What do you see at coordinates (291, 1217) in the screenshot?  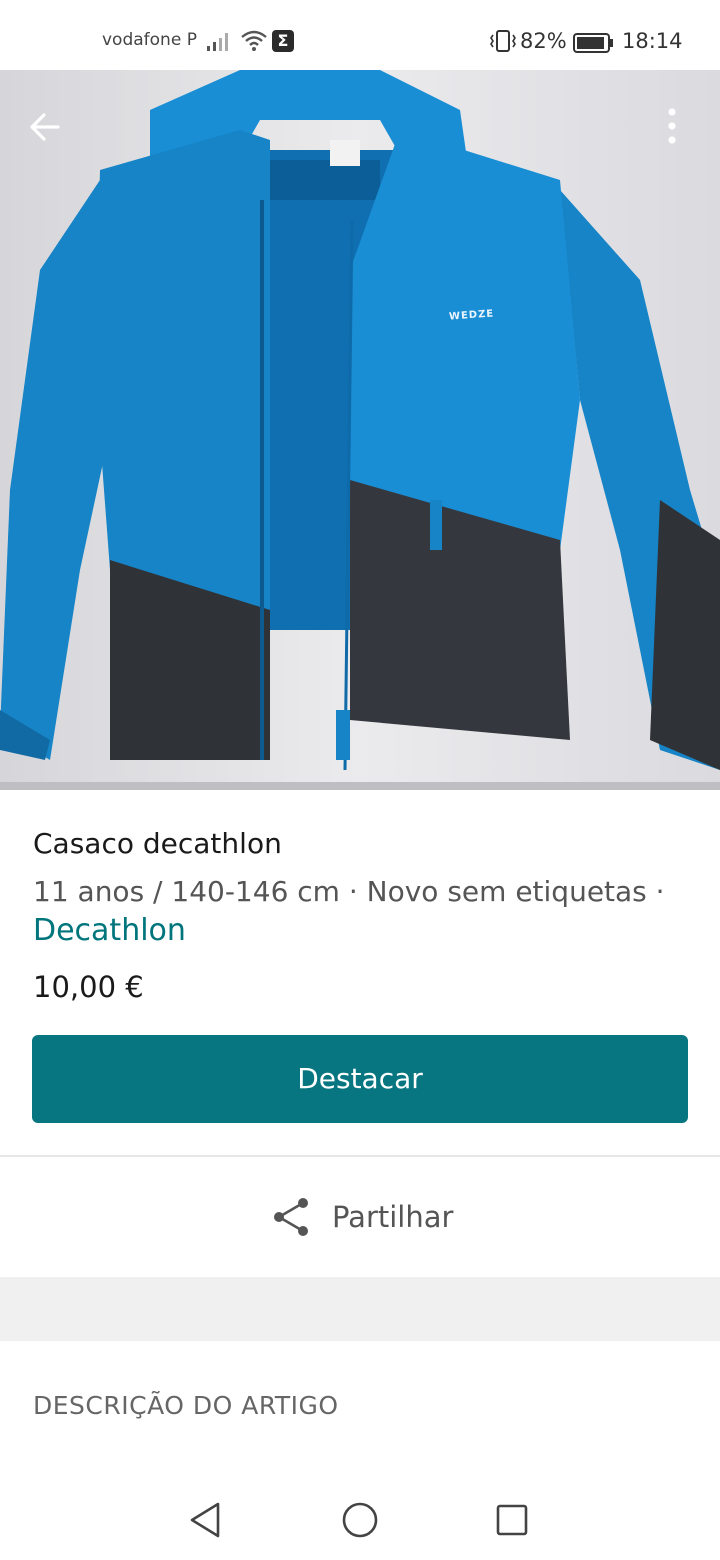 I see `share-icon` at bounding box center [291, 1217].